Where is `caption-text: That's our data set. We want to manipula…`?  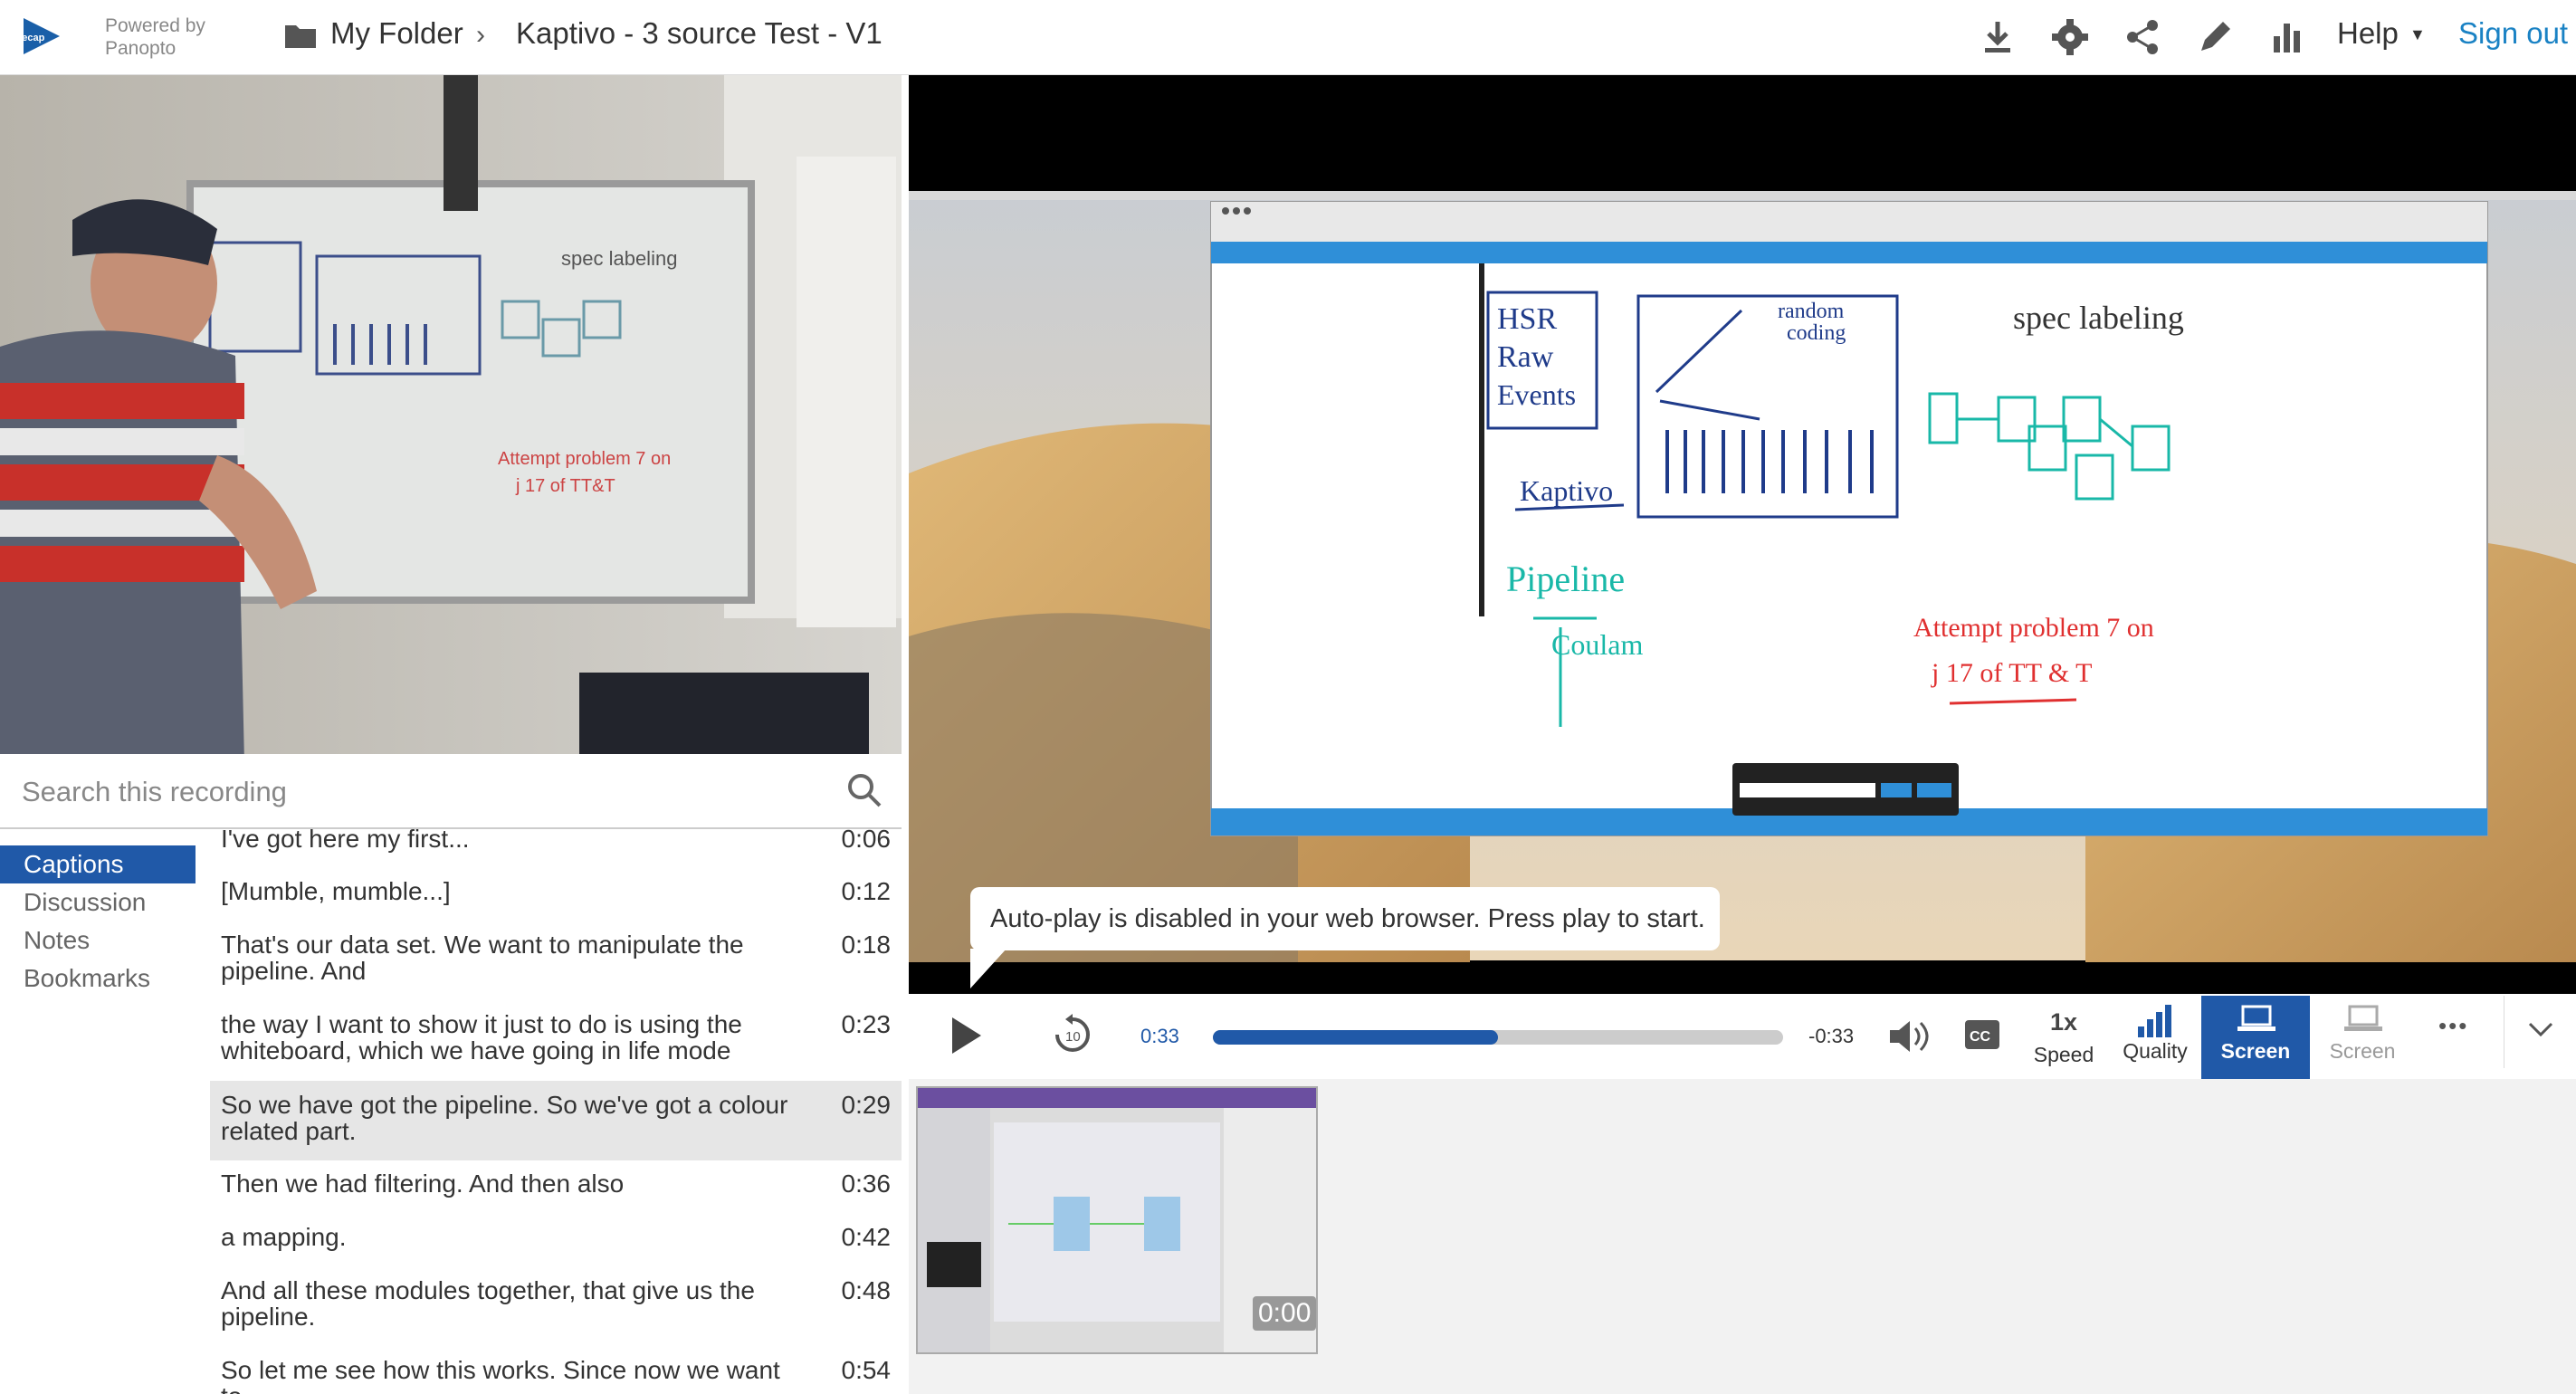 caption-text: That's our data set. We want to manipula… is located at coordinates (483, 958).